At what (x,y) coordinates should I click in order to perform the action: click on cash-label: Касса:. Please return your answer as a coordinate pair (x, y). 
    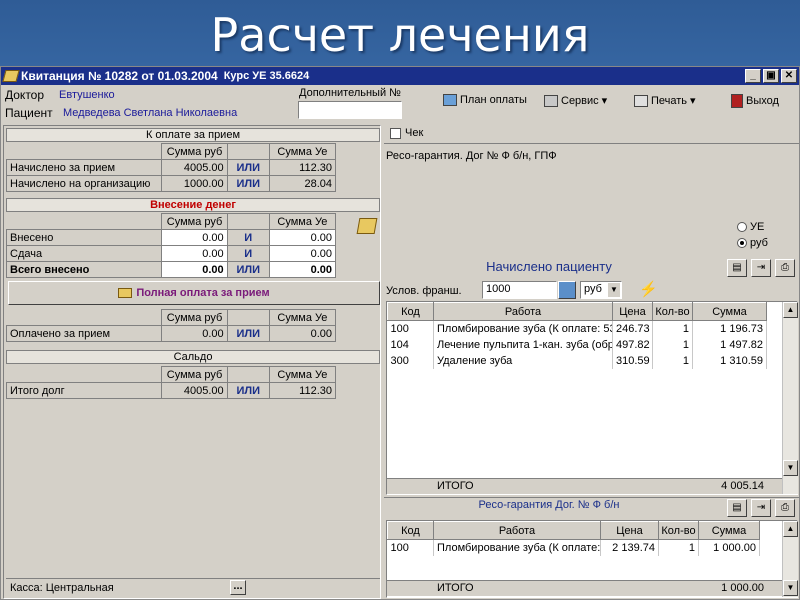
    Looking at the image, I should click on (26, 588).